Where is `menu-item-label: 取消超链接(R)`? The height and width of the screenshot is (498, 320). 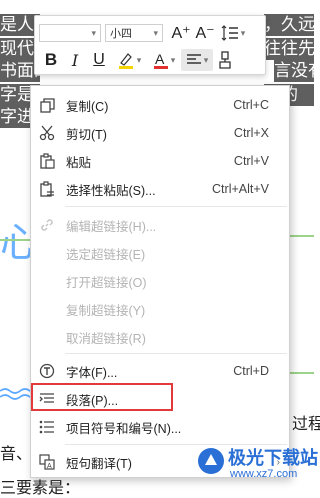 menu-item-label: 取消超链接(R) is located at coordinates (106, 338).